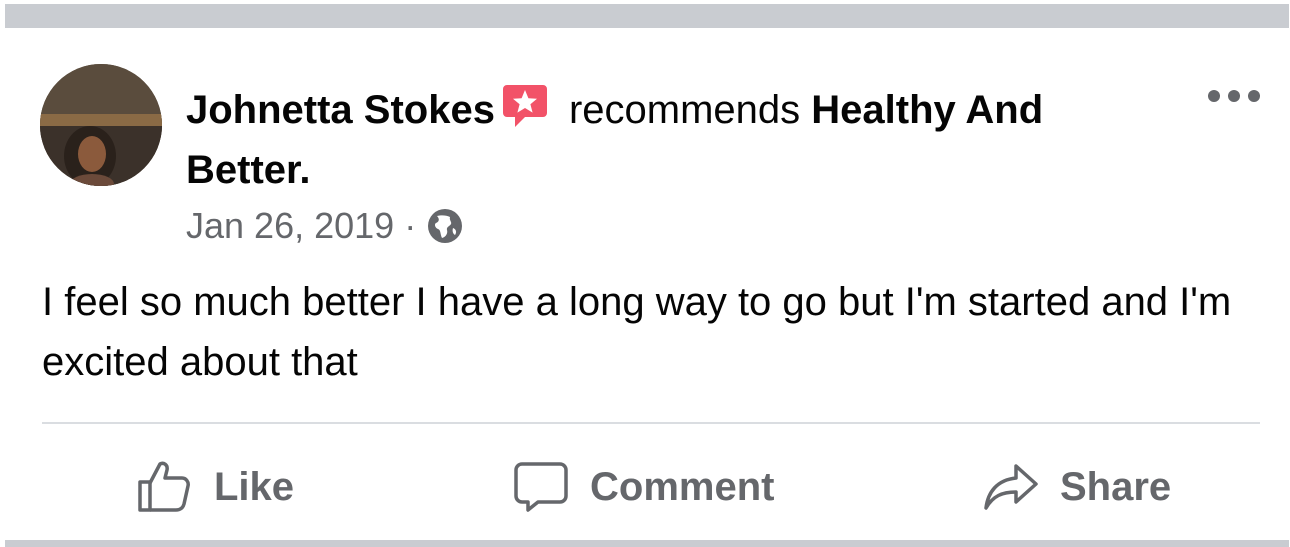 The image size is (1290, 547). What do you see at coordinates (1011, 487) in the screenshot?
I see `share-arrow-icon` at bounding box center [1011, 487].